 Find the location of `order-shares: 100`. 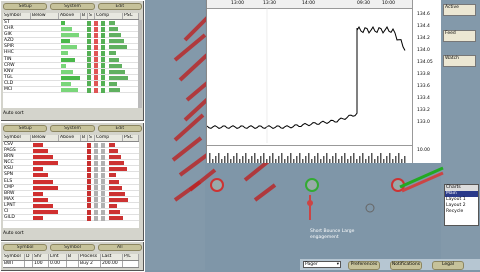

order-shares: 100 is located at coordinates (41, 264).